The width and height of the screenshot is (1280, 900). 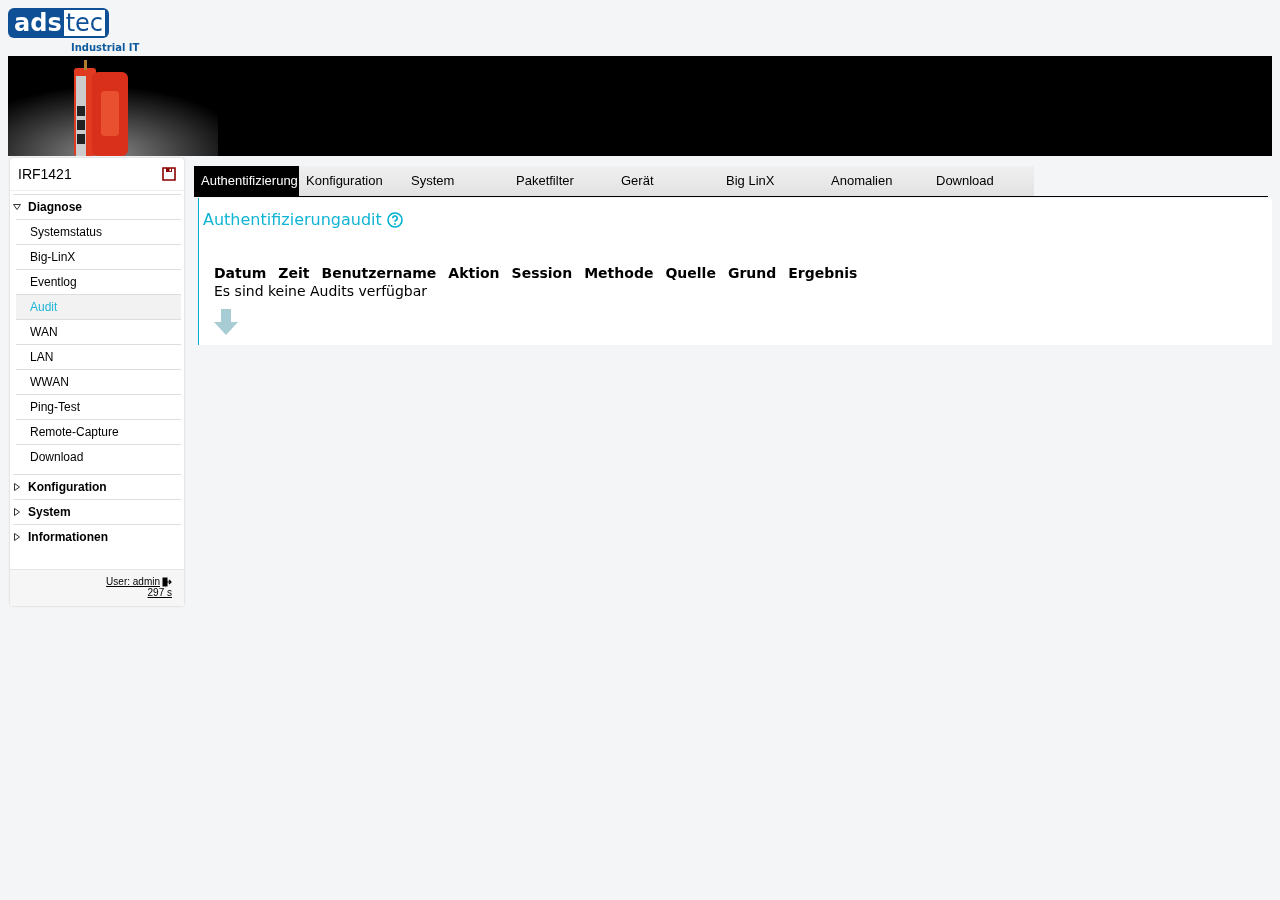 I want to click on device-name: IRF1421, so click(x=45, y=174).